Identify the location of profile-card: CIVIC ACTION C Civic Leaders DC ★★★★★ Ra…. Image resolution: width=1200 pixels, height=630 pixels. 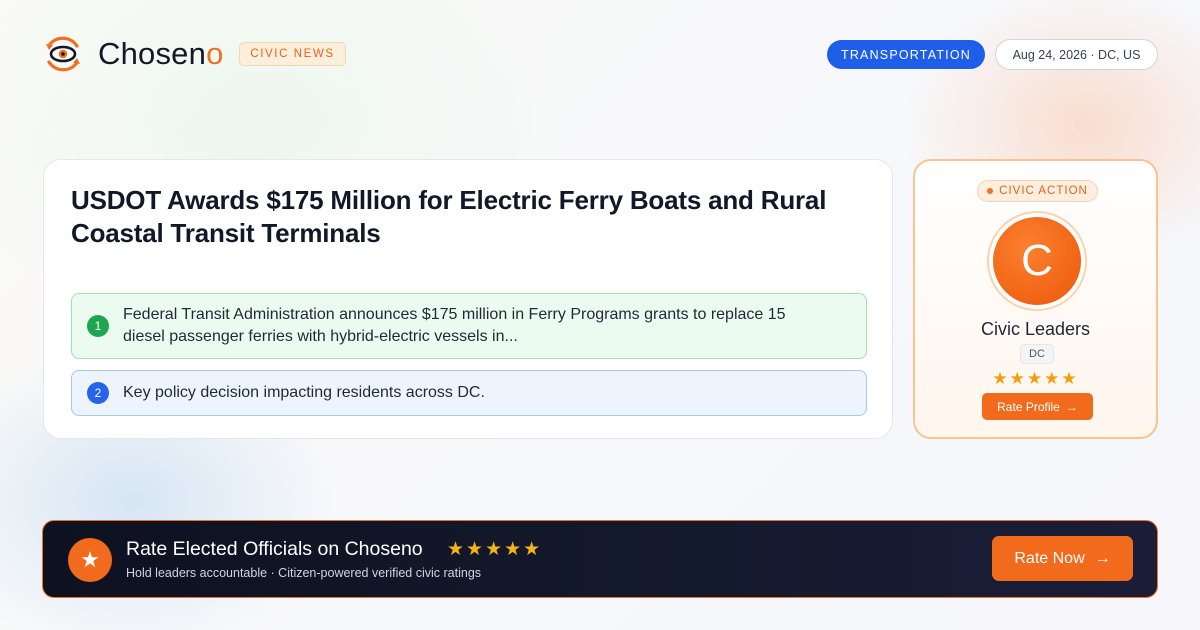
(1035, 299).